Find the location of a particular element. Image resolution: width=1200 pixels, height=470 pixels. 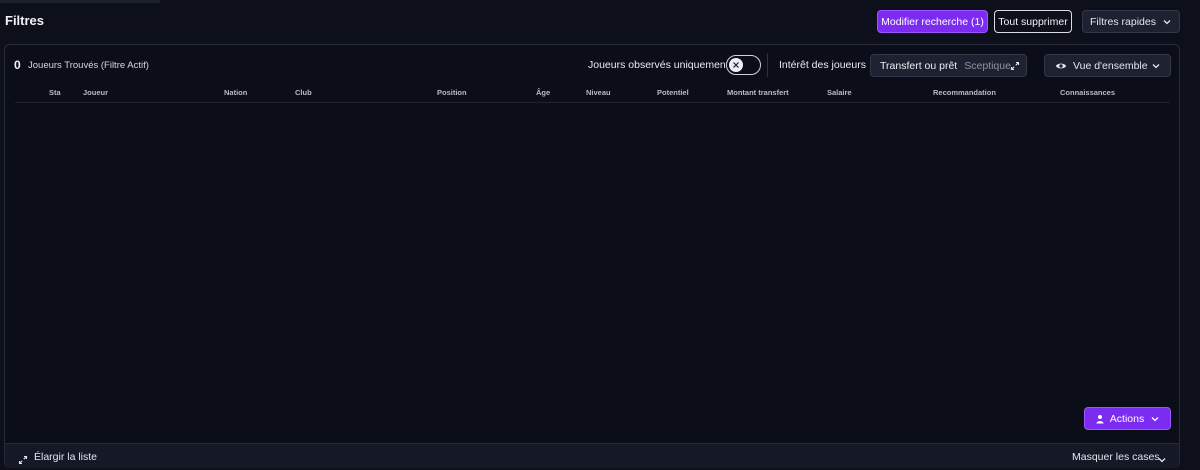

expand-arrows-icon is located at coordinates (1015, 66).